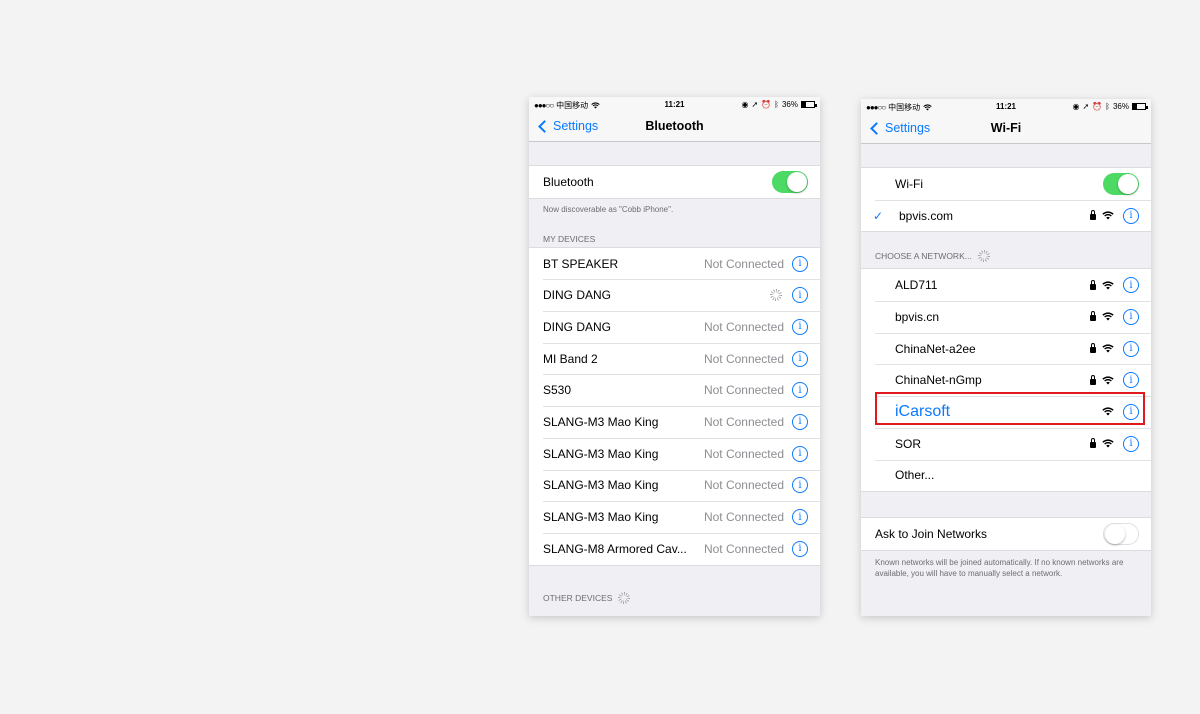 This screenshot has height=714, width=1200. I want to click on ask-join-toggle, so click(1121, 534).